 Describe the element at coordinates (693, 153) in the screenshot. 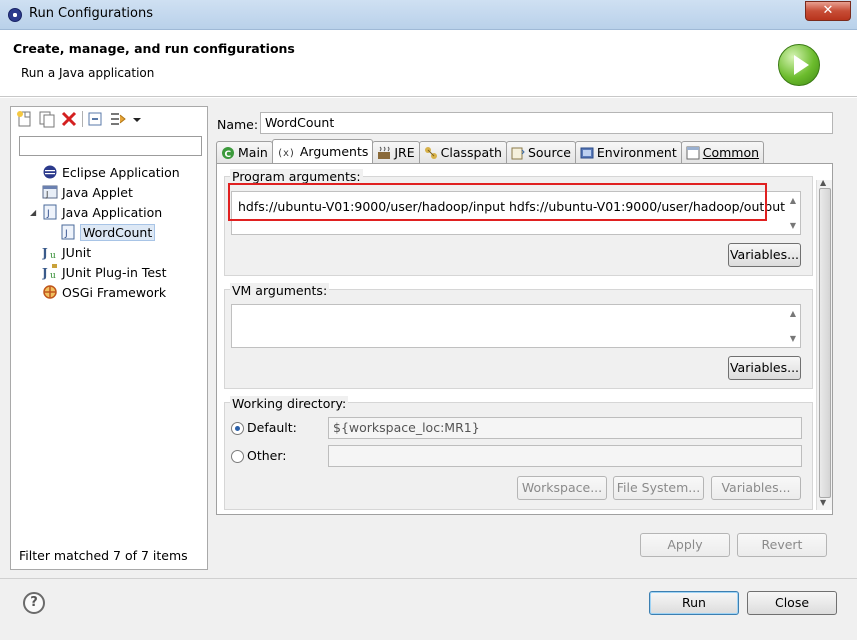

I see `common-tab-icon` at that location.